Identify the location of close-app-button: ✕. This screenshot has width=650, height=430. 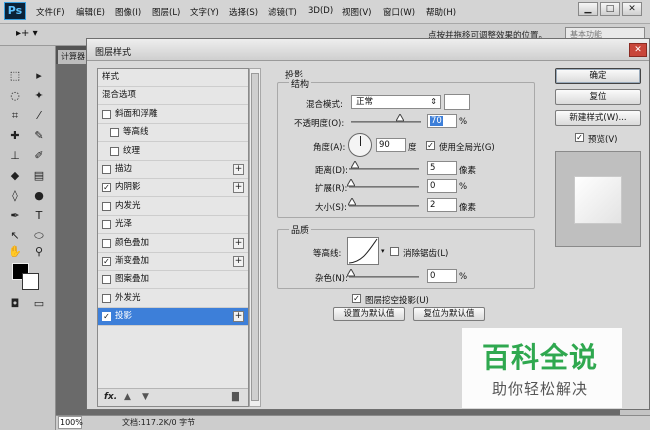
(632, 9).